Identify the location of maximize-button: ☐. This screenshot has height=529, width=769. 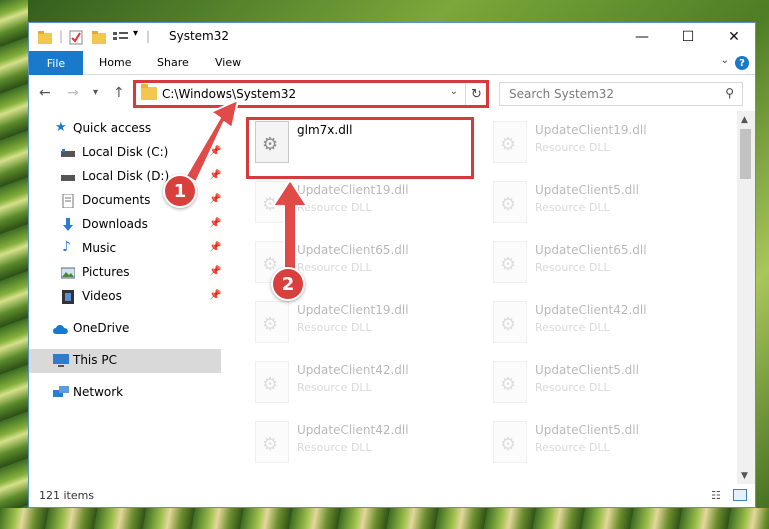
(688, 37).